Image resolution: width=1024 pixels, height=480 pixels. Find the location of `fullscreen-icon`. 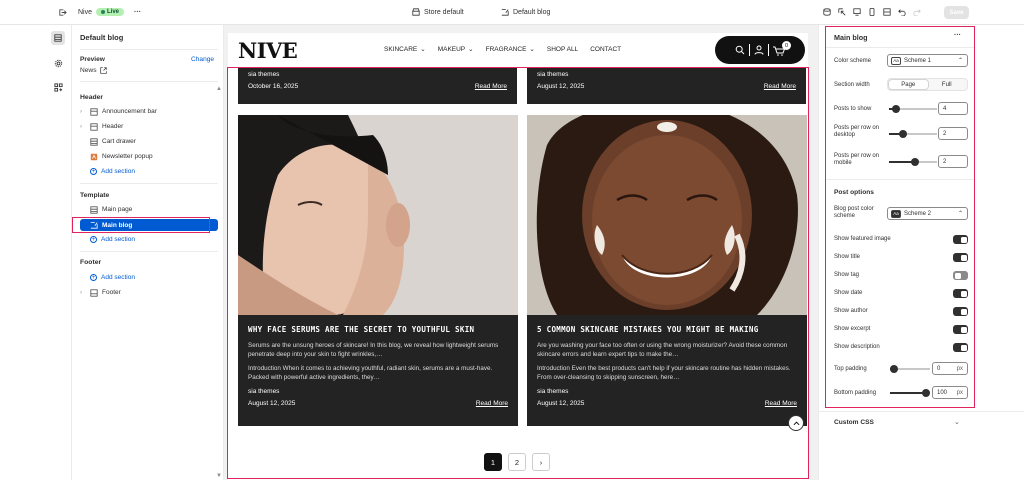

fullscreen-icon is located at coordinates (887, 12).